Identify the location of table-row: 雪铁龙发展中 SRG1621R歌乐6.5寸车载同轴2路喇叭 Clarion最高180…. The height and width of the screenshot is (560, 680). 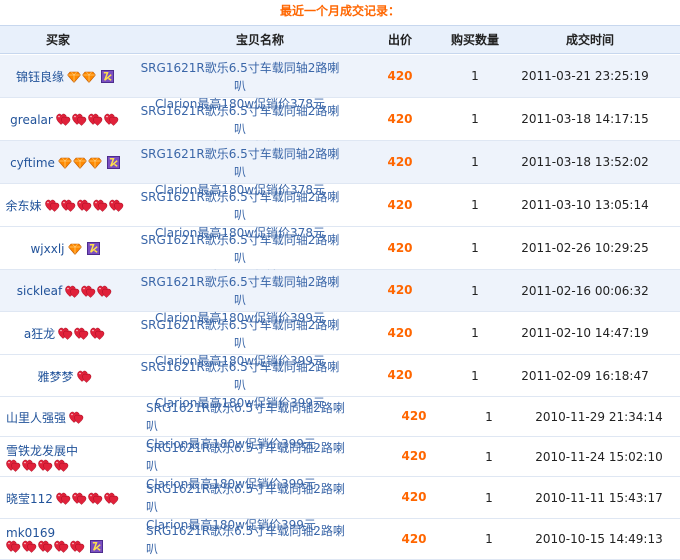
(340, 464).